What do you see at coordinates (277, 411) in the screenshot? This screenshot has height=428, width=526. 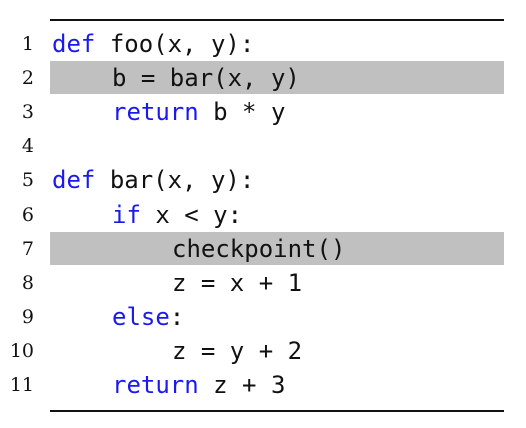 I see `bottom-rule` at bounding box center [277, 411].